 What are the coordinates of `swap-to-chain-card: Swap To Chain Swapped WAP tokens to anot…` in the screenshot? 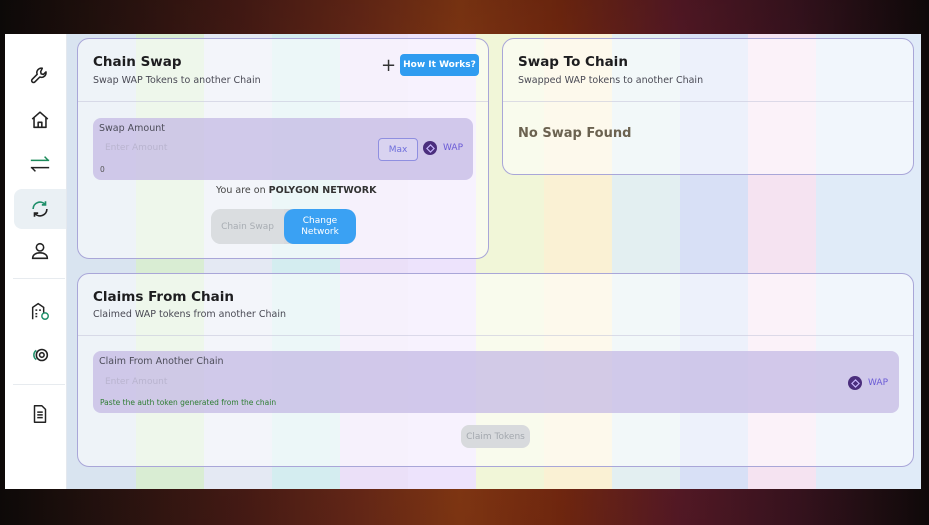 It's located at (708, 106).